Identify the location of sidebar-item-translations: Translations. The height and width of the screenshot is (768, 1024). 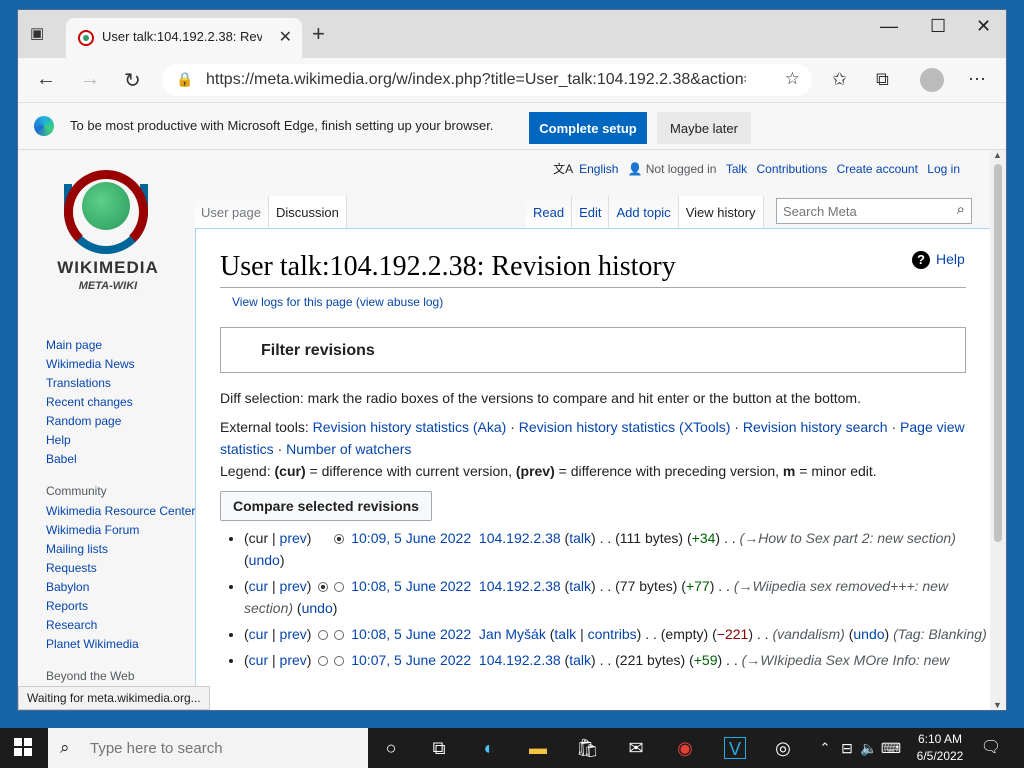
(121, 383).